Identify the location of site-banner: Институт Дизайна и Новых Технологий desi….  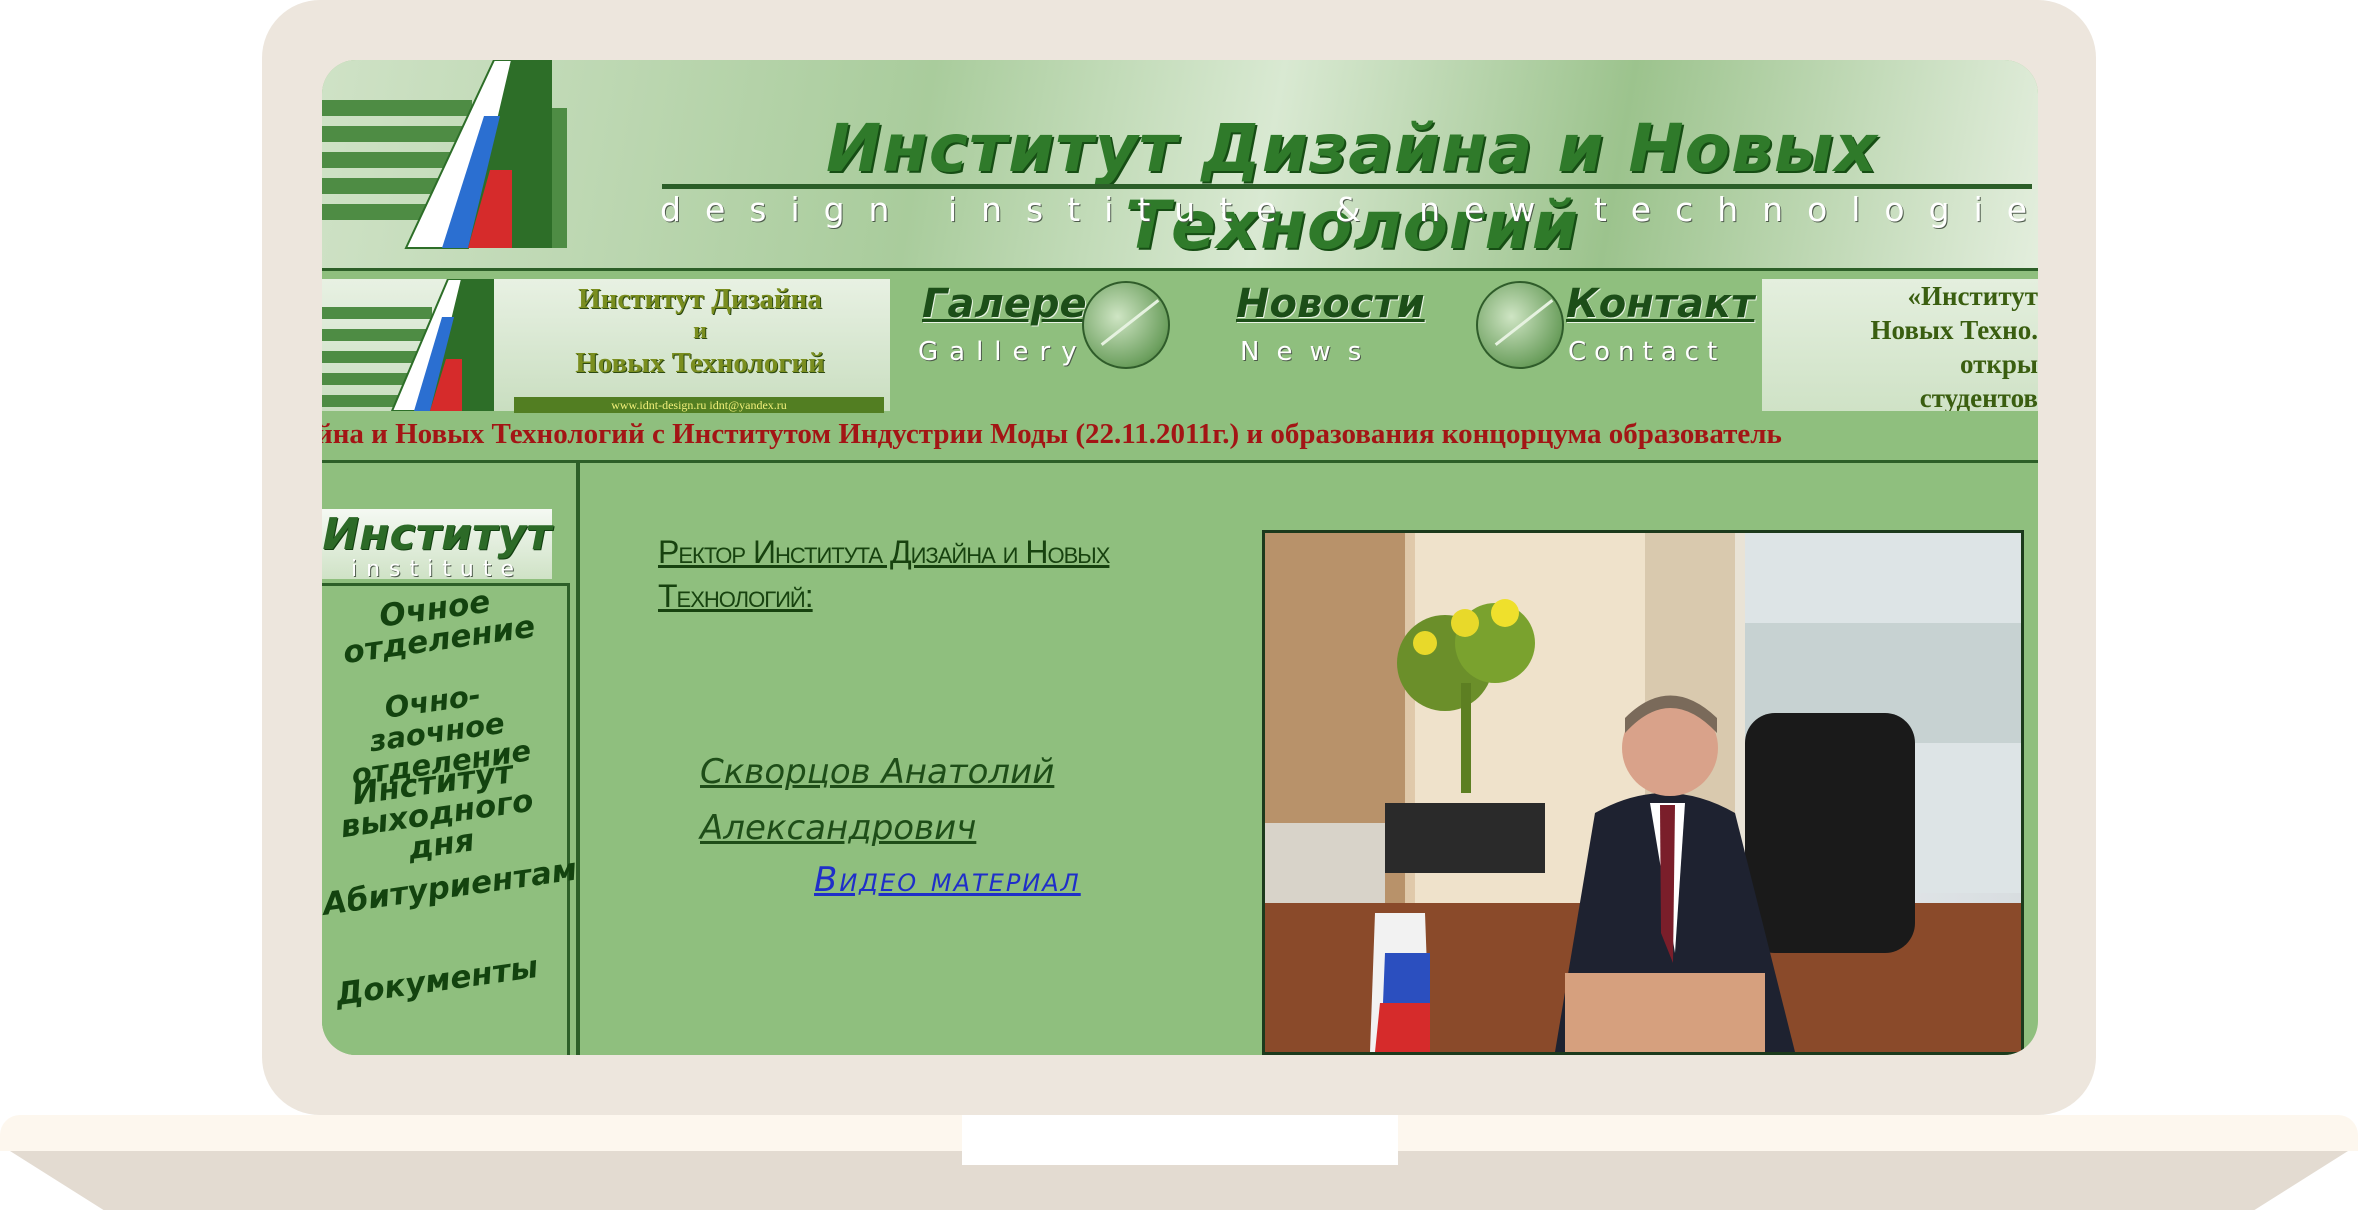
(1180, 164).